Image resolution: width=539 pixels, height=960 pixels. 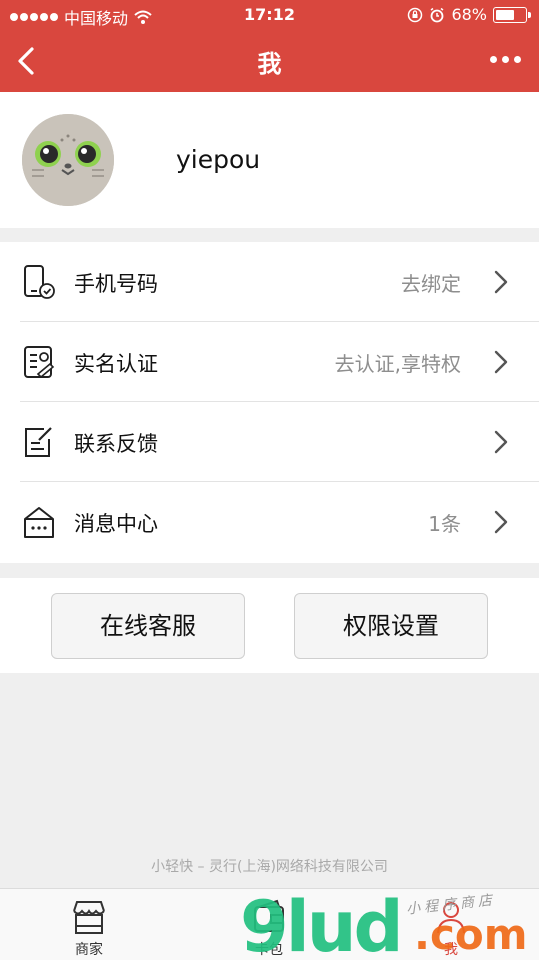 I want to click on tab-card-wallet: 卡包, so click(x=269, y=926).